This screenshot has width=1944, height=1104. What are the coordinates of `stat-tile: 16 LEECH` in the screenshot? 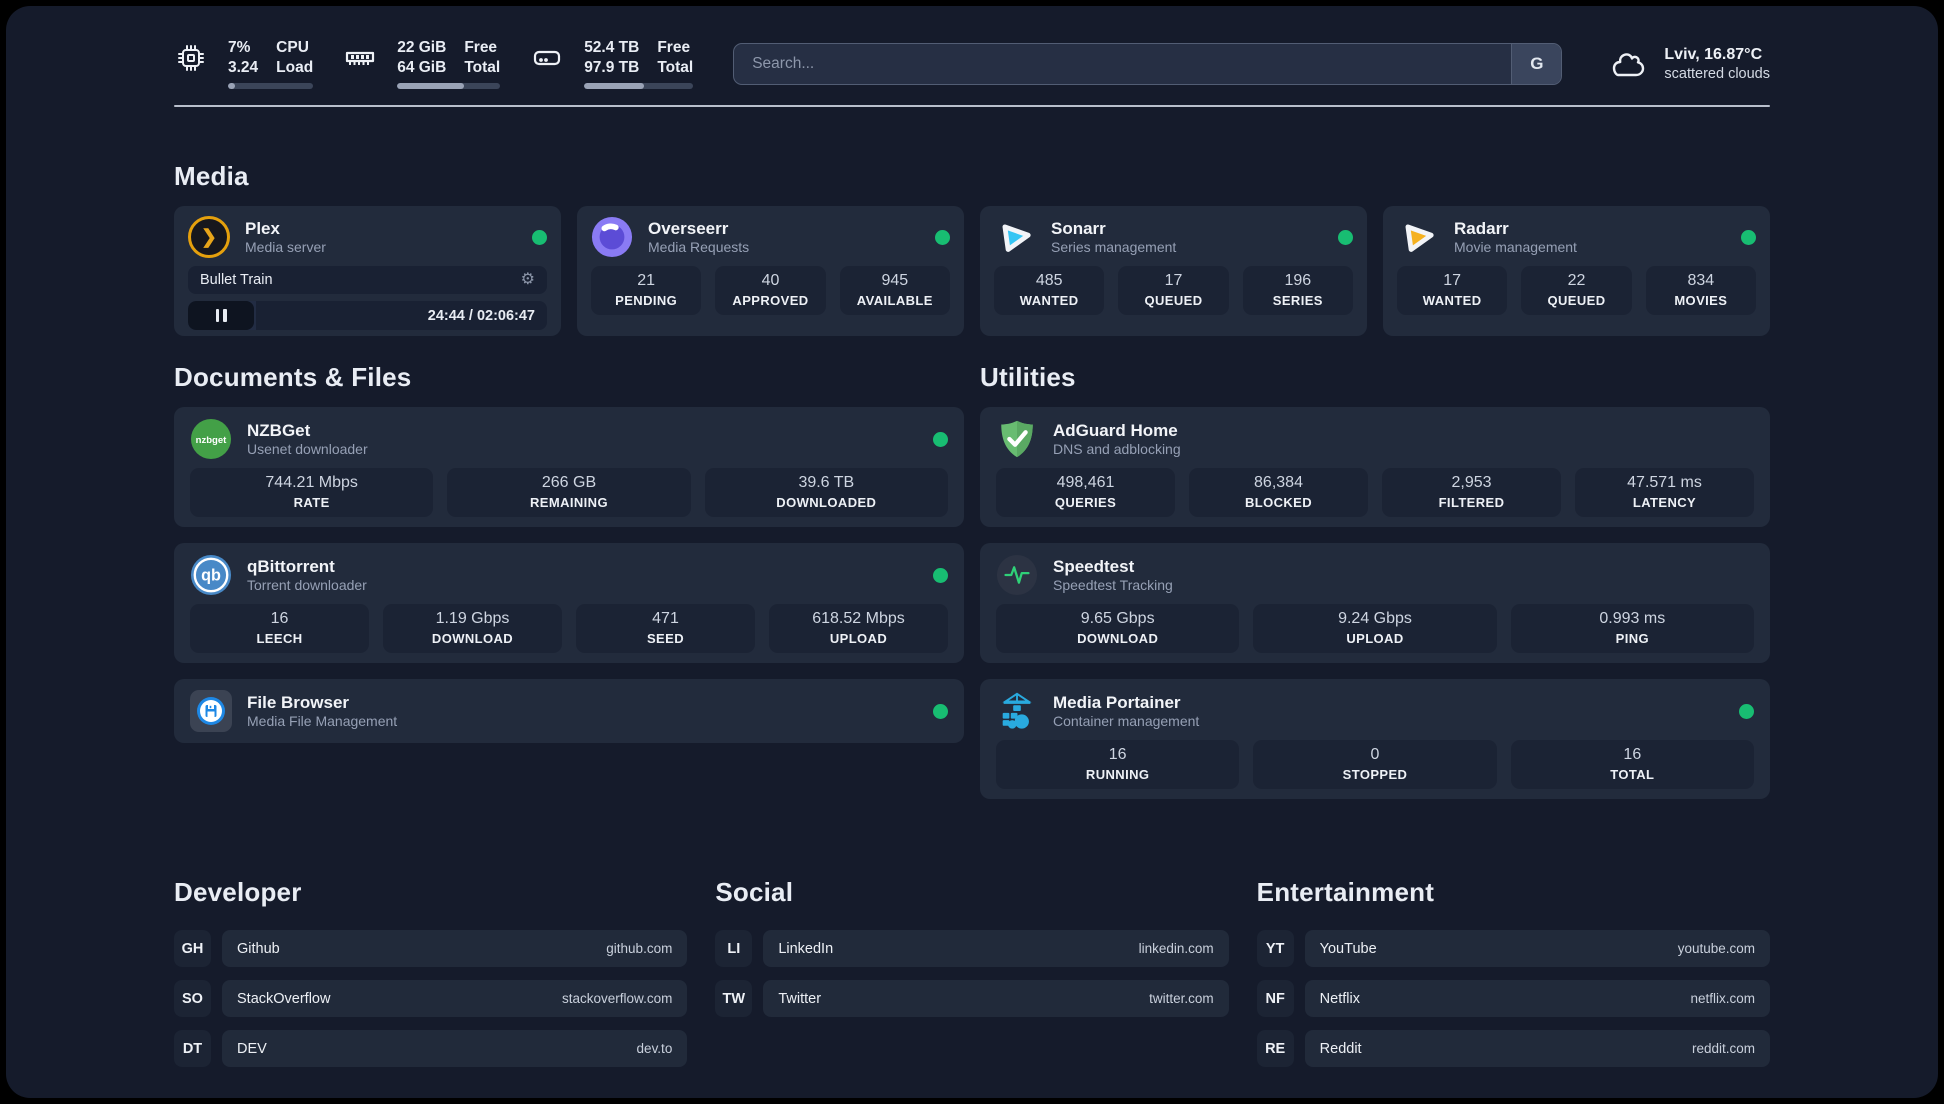 It's located at (279, 629).